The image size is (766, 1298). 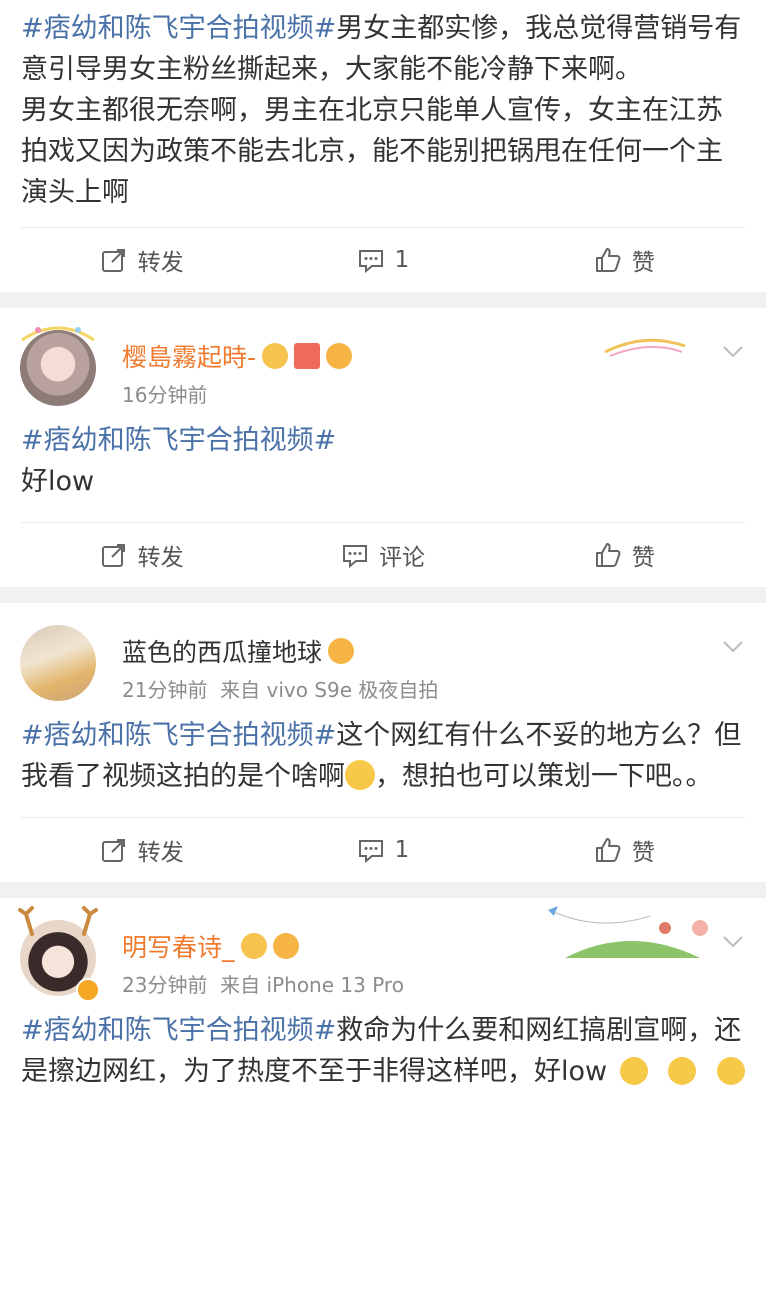 What do you see at coordinates (58, 334) in the screenshot?
I see `avatar-frame-decoration` at bounding box center [58, 334].